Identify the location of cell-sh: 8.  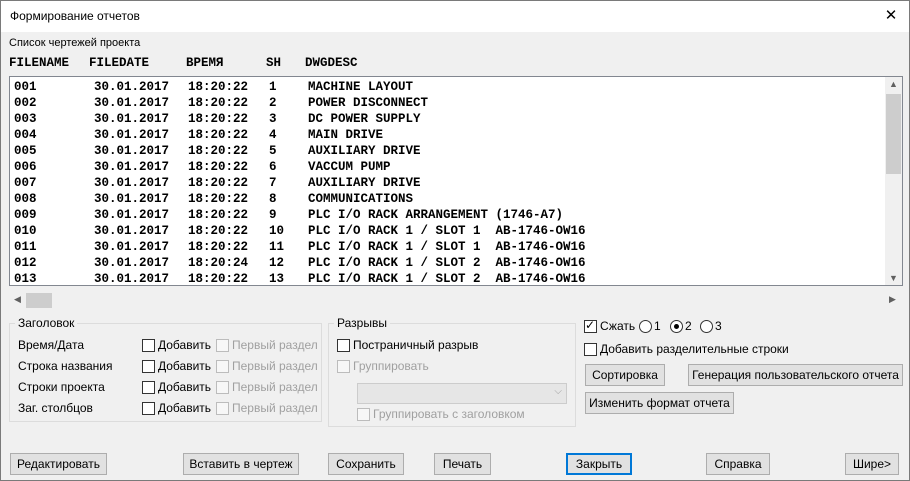
(273, 199).